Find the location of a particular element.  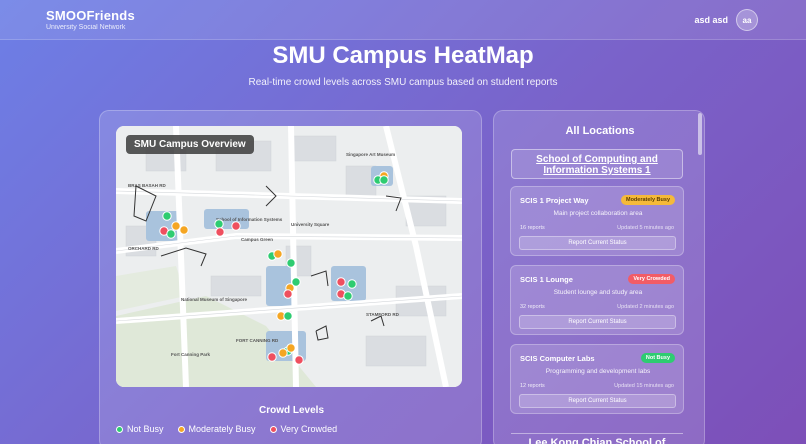

status-badge: Moderately Busy is located at coordinates (647, 200).